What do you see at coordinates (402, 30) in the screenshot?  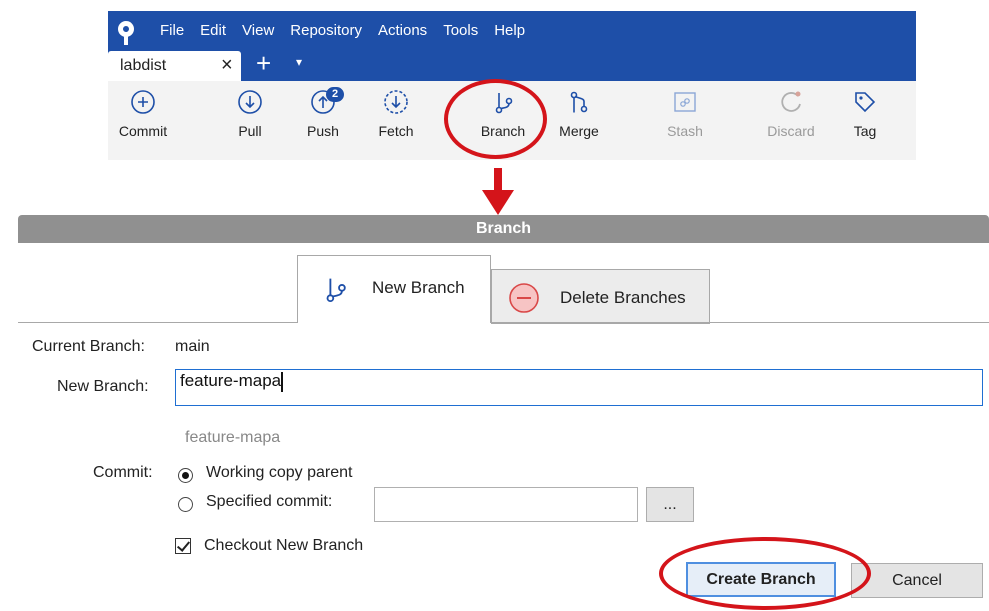 I see `menu-actions: Actions` at bounding box center [402, 30].